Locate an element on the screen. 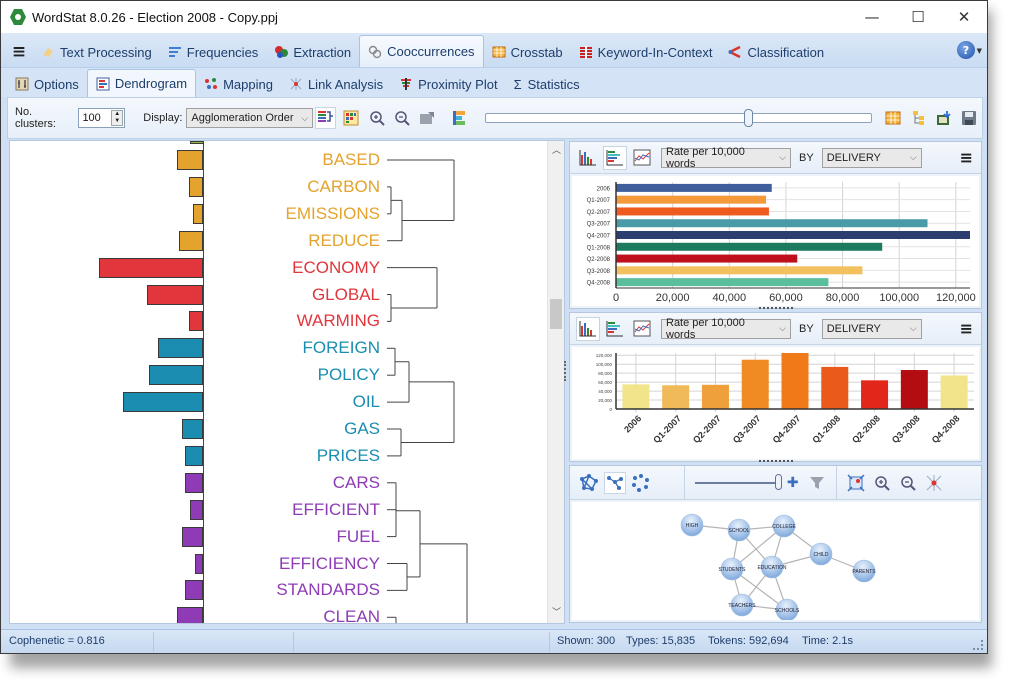 The width and height of the screenshot is (1024, 688). network-node: TEACHERS is located at coordinates (742, 605).